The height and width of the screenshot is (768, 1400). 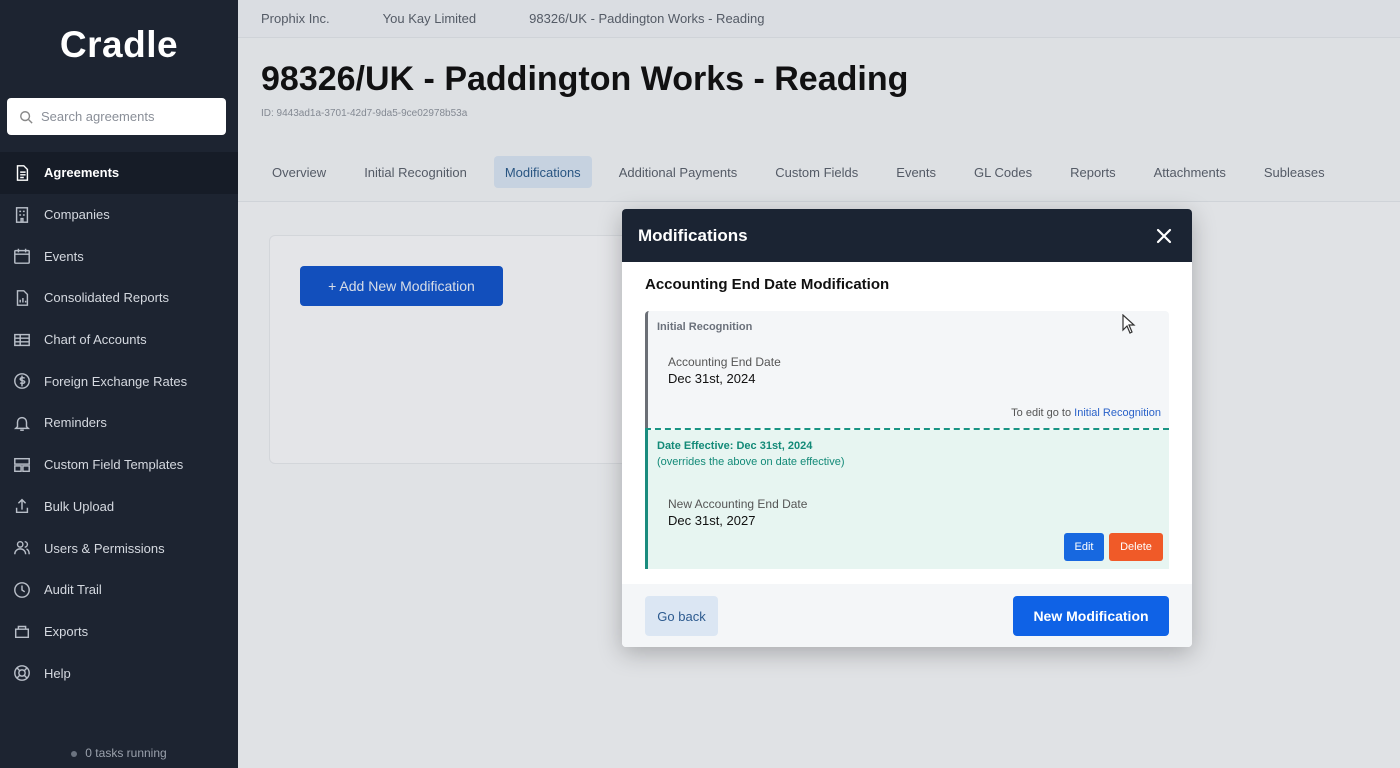 What do you see at coordinates (712, 378) in the screenshot?
I see `field-value: Dec 31st, 2024` at bounding box center [712, 378].